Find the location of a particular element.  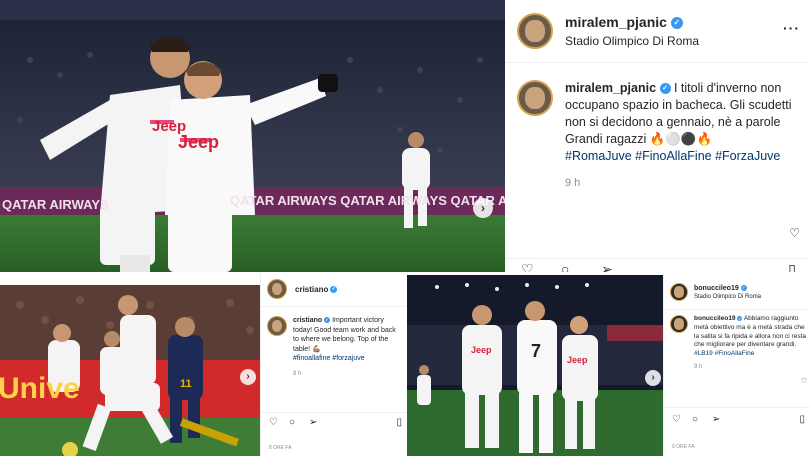

bonucci-photo-scene is located at coordinates (535, 365).